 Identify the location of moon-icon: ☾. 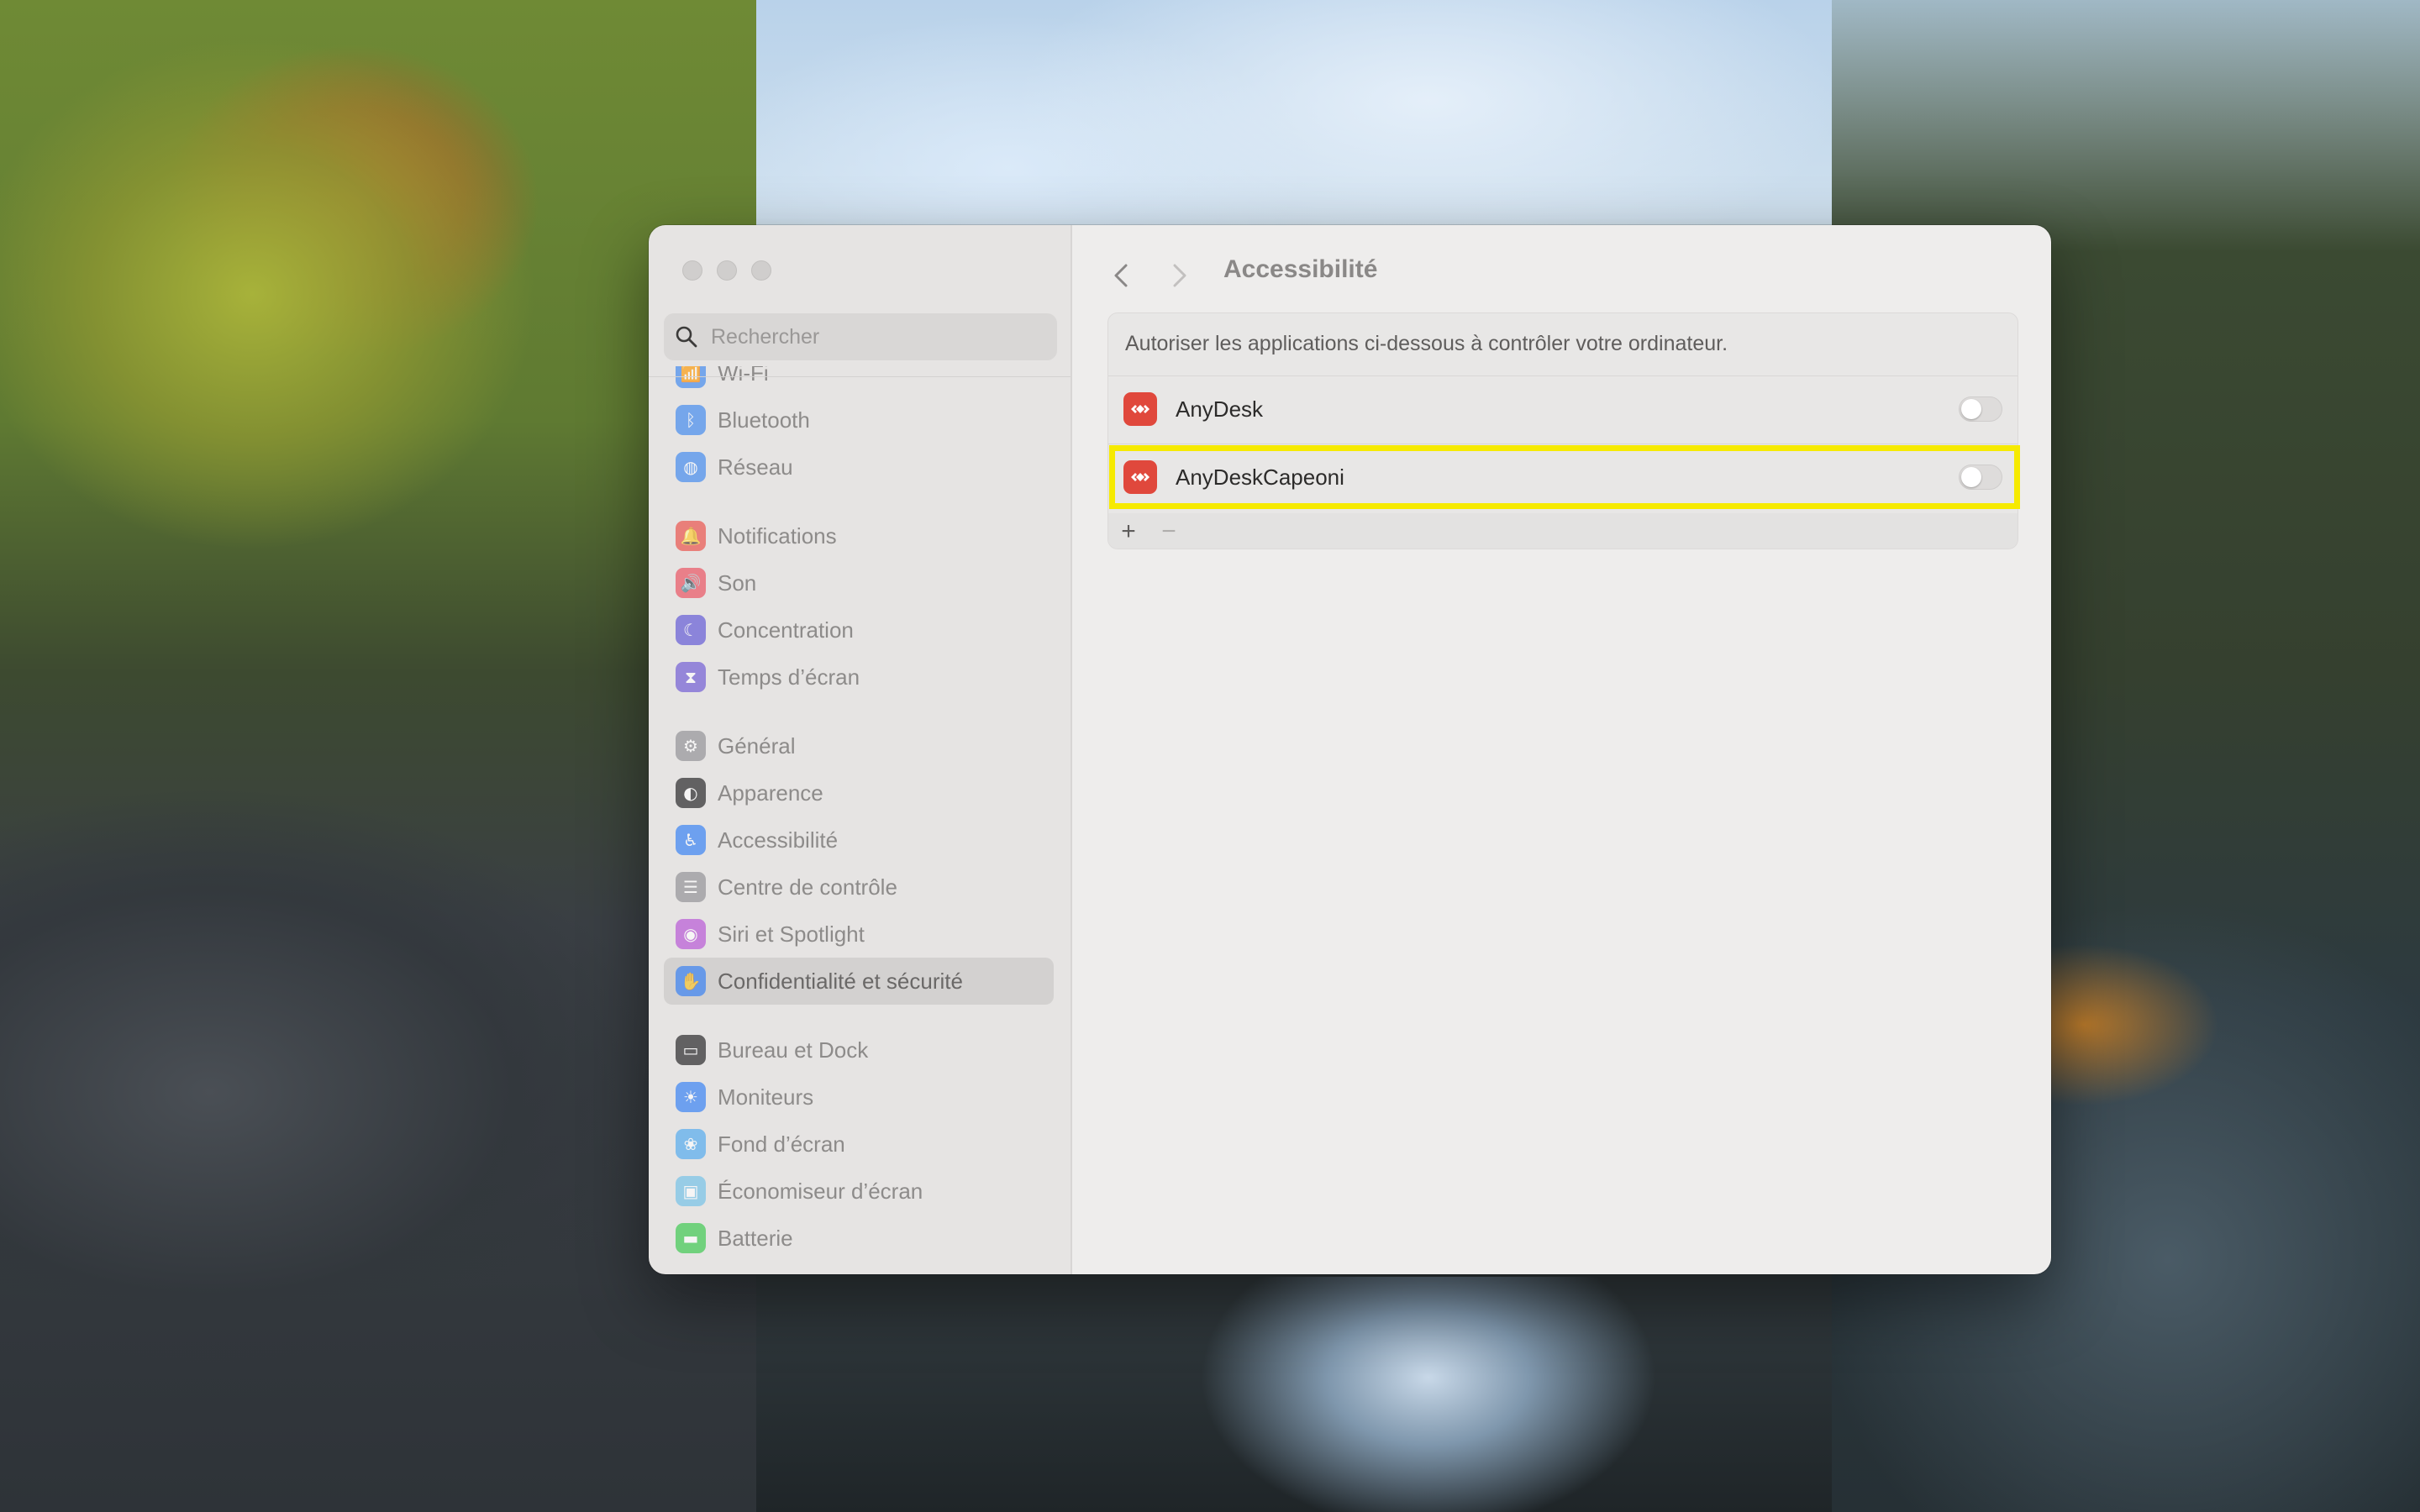
(691, 630).